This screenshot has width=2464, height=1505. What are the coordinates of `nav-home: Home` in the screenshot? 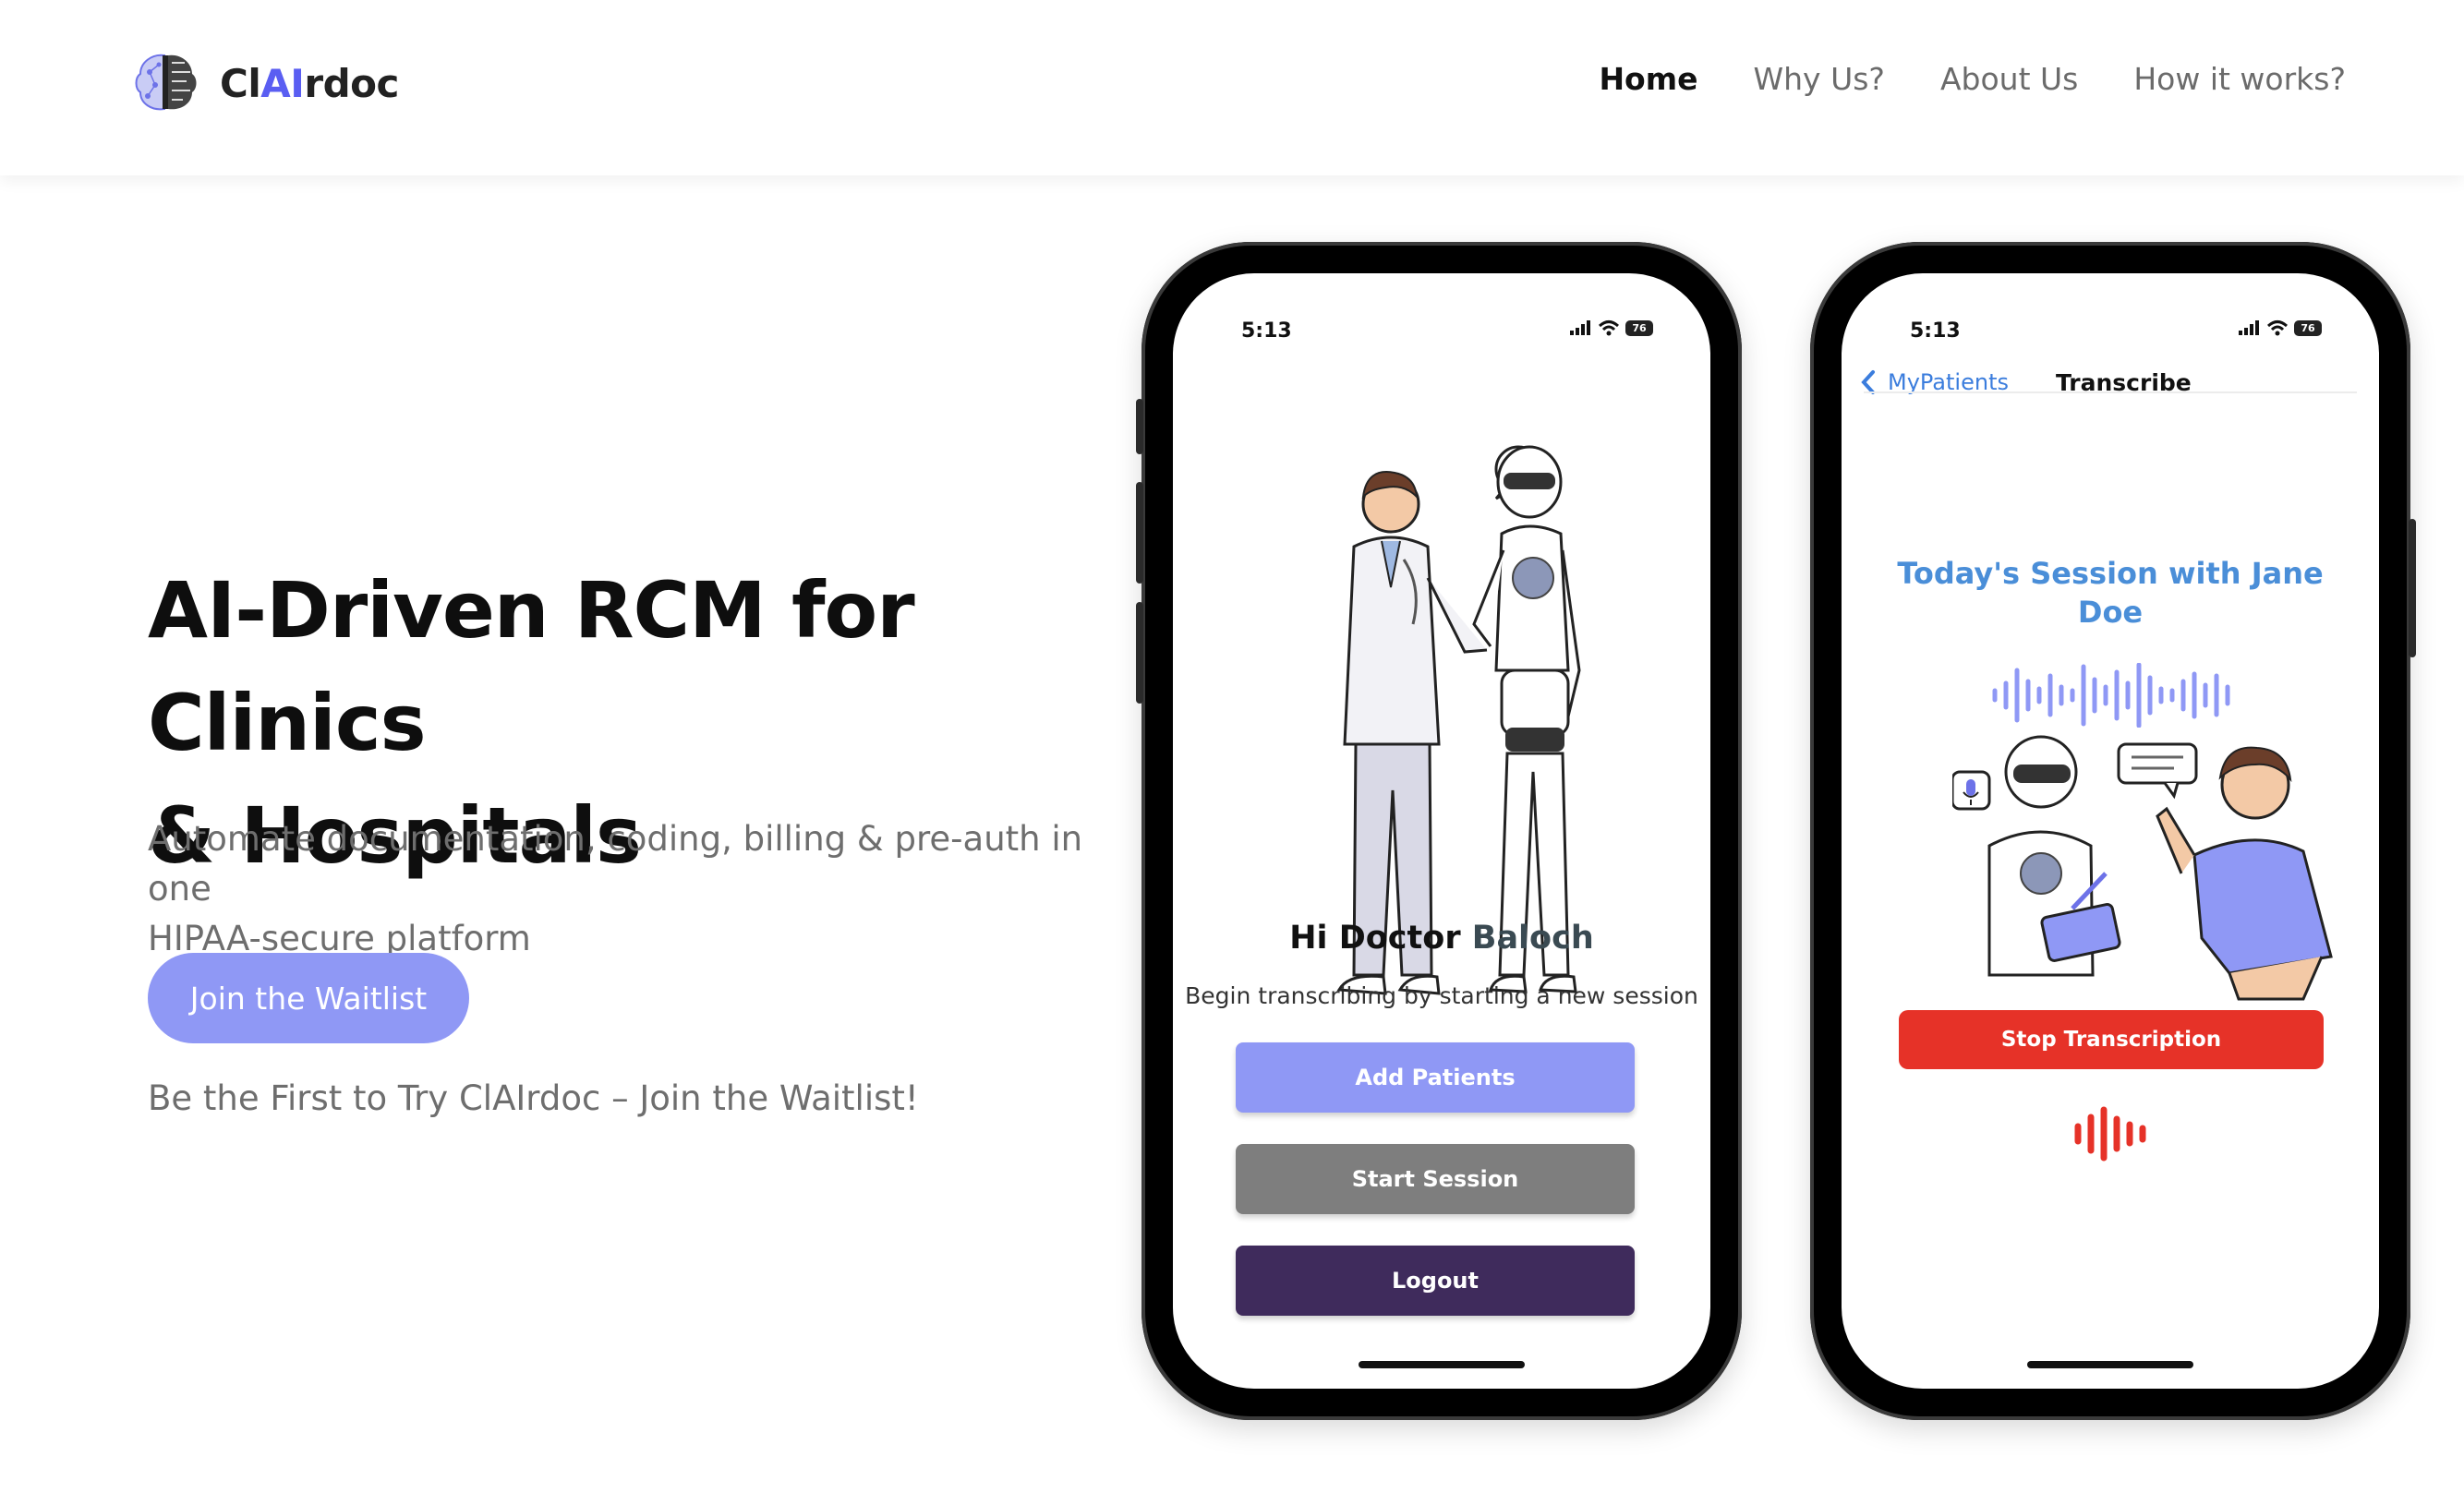 It's located at (1648, 79).